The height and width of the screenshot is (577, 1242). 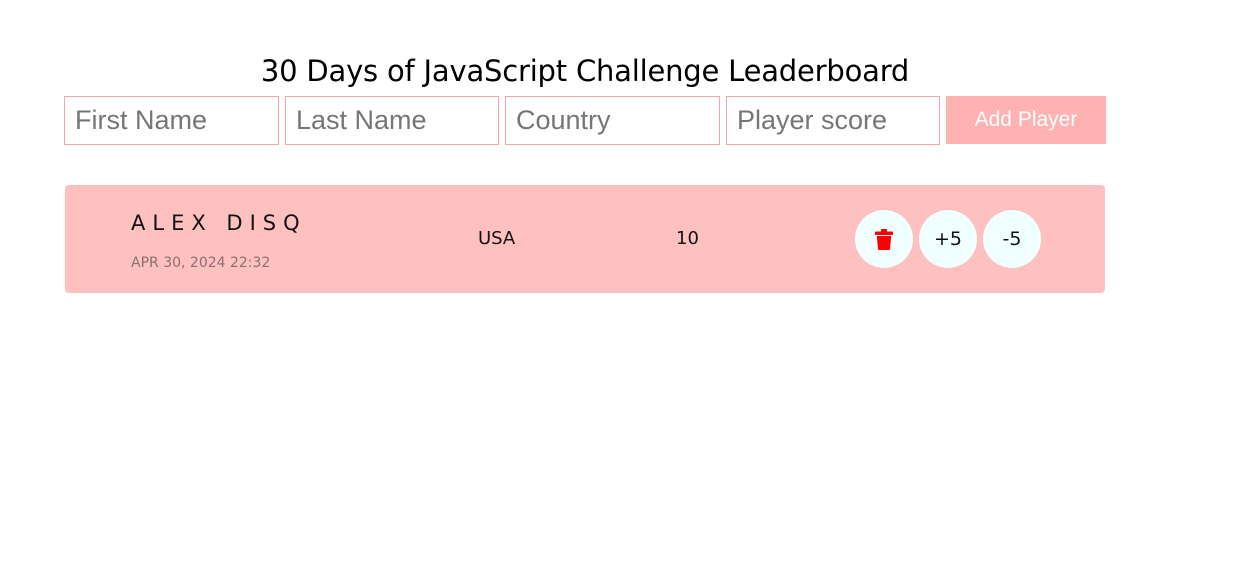 I want to click on subtract-five-button: -5, so click(x=1012, y=239).